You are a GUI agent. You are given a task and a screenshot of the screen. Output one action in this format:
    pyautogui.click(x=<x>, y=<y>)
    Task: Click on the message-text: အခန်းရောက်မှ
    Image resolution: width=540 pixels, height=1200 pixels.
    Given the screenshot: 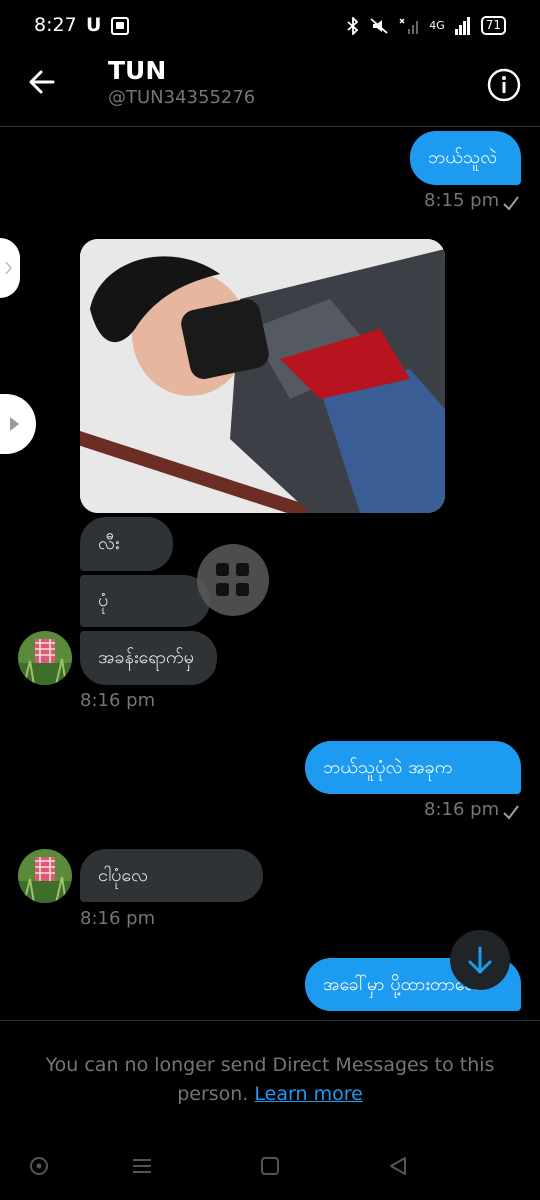 What is the action you would take?
    pyautogui.click(x=146, y=657)
    